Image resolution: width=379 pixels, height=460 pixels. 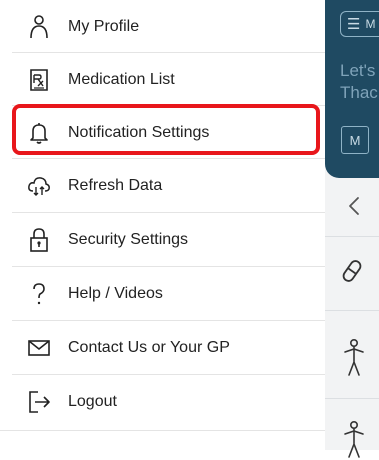 What do you see at coordinates (39, 402) in the screenshot?
I see `logout-icon` at bounding box center [39, 402].